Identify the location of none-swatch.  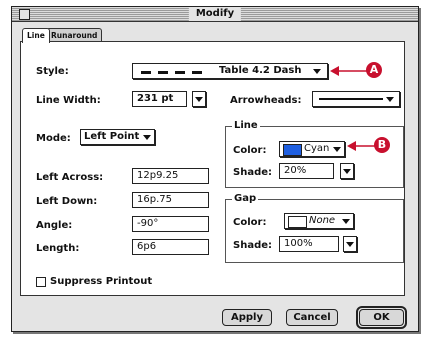
(297, 222).